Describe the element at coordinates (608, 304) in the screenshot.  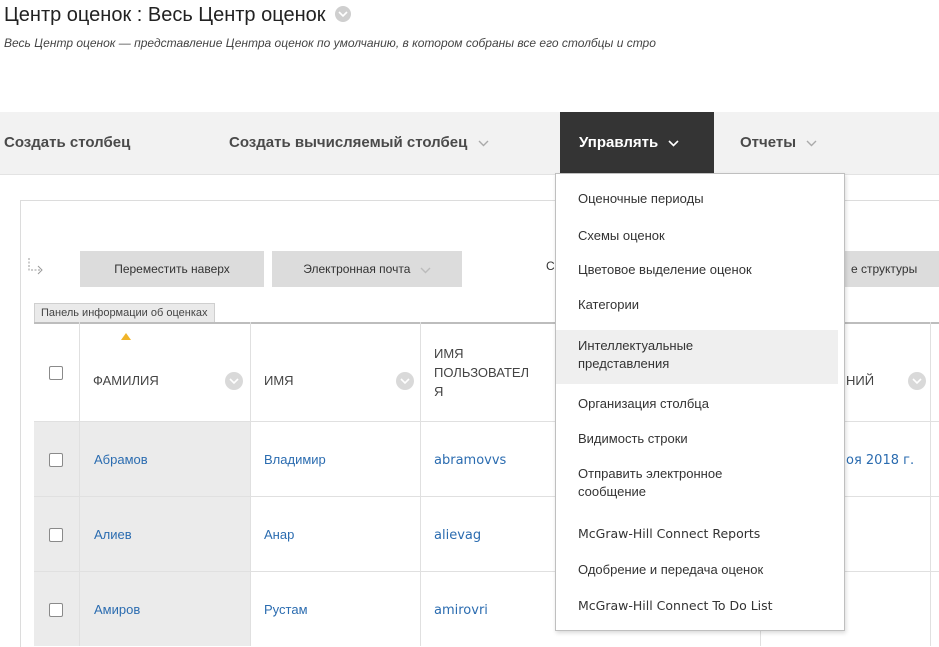
I see `menu-item-label: Категории` at that location.